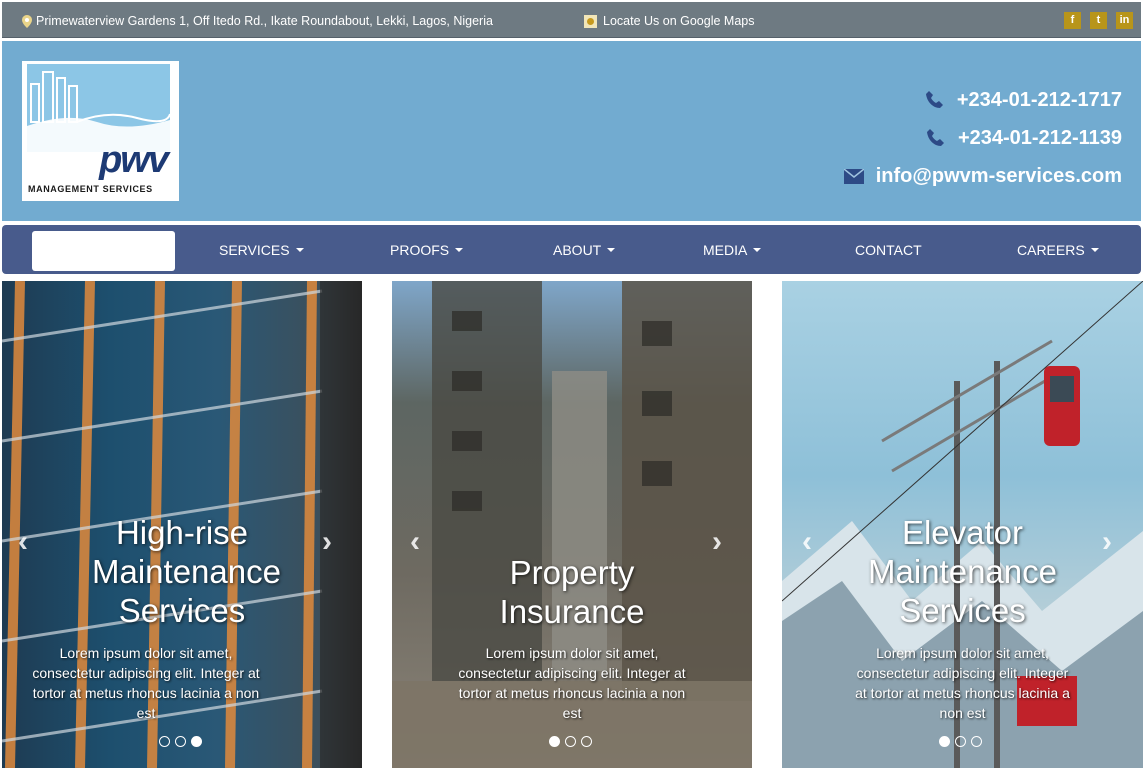 The height and width of the screenshot is (768, 1145). Describe the element at coordinates (1040, 138) in the screenshot. I see `phone-2-text: +234-01-212-1139` at that location.